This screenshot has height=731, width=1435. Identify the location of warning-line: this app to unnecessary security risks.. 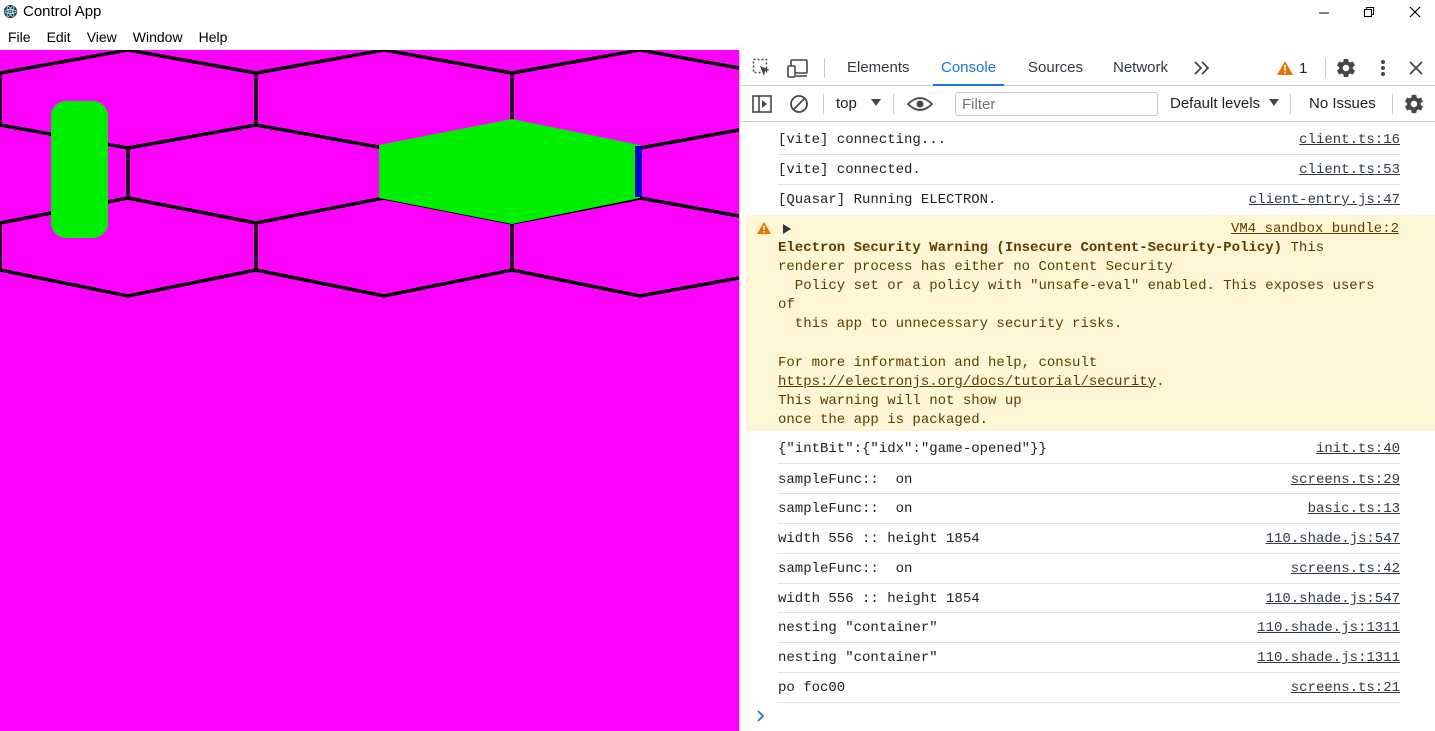
(950, 324).